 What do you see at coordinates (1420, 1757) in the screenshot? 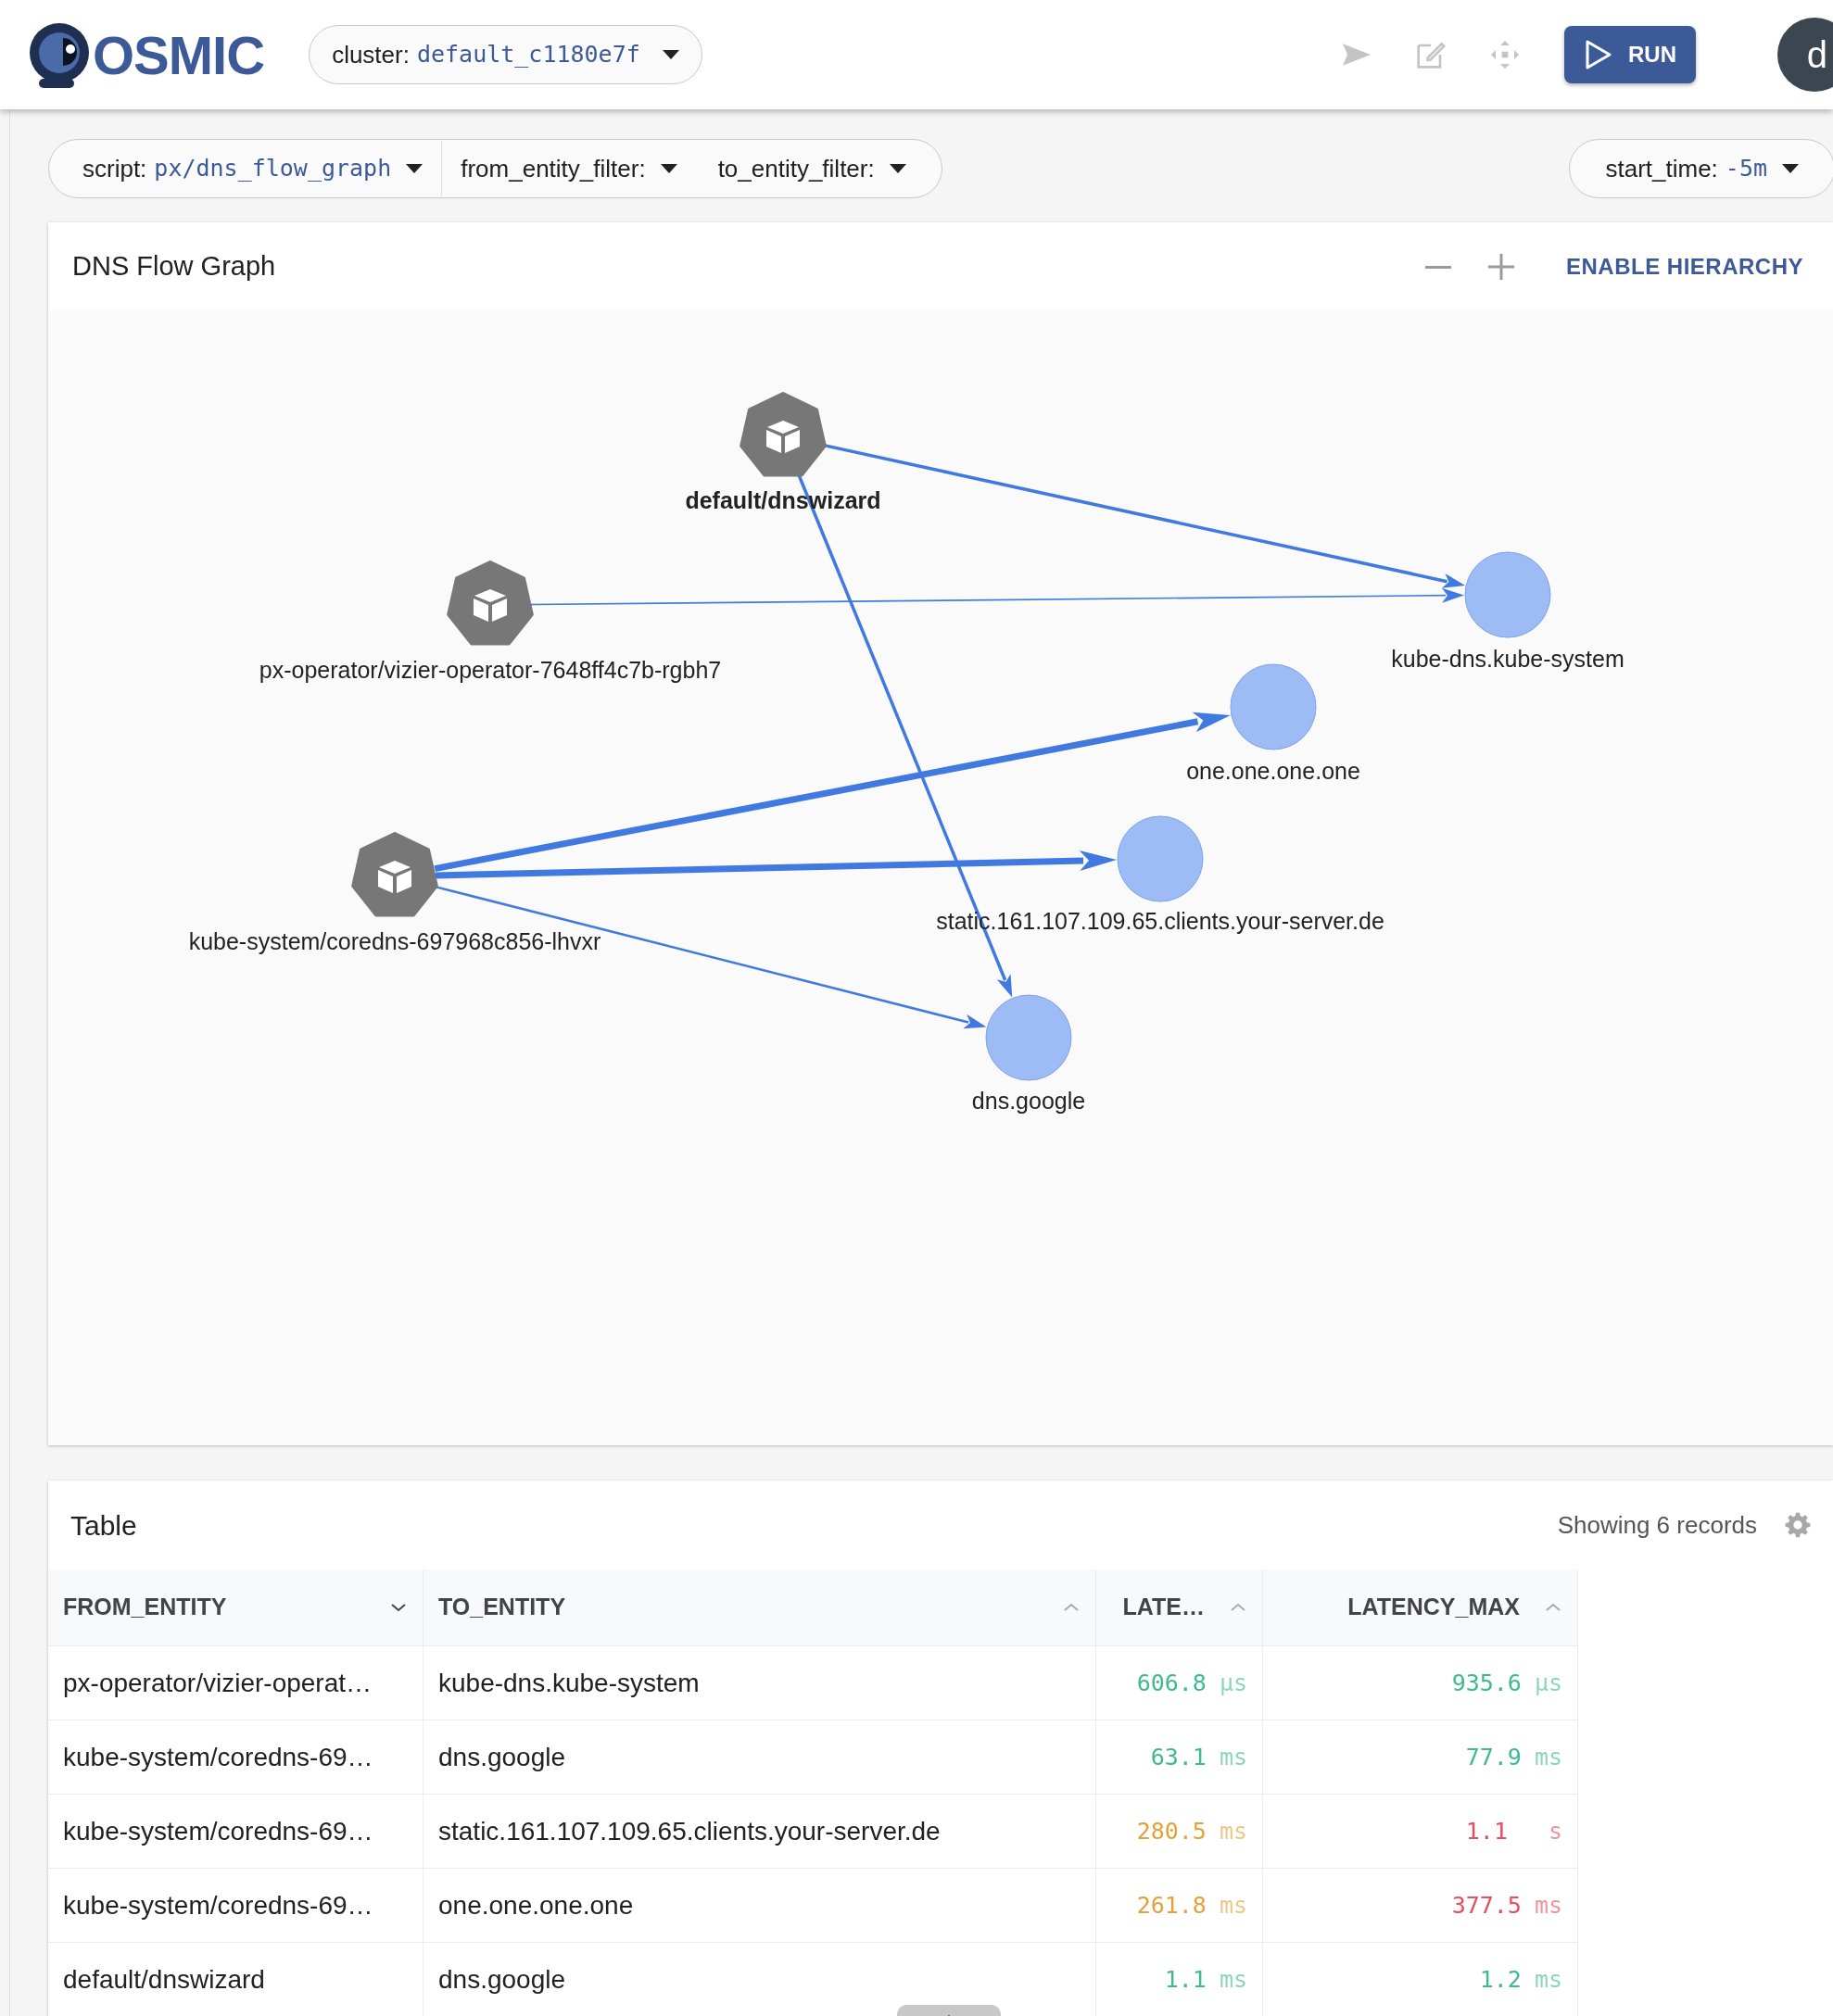
I see `latency-cell: 77.9 ms` at bounding box center [1420, 1757].